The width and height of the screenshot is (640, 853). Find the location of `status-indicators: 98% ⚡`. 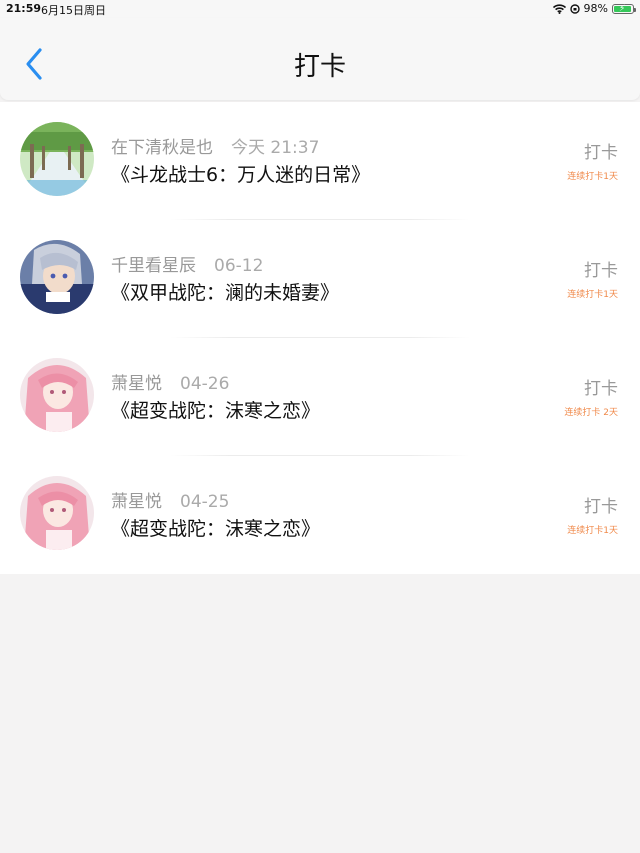

status-indicators: 98% ⚡ is located at coordinates (594, 8).